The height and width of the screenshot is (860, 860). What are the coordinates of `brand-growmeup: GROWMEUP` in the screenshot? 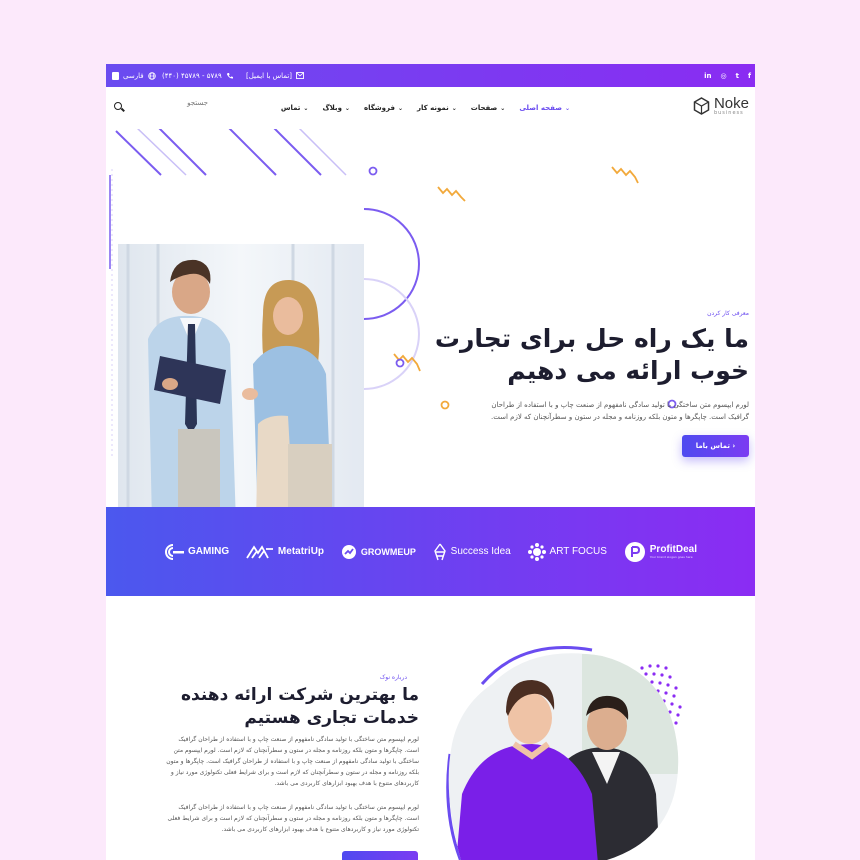 It's located at (378, 552).